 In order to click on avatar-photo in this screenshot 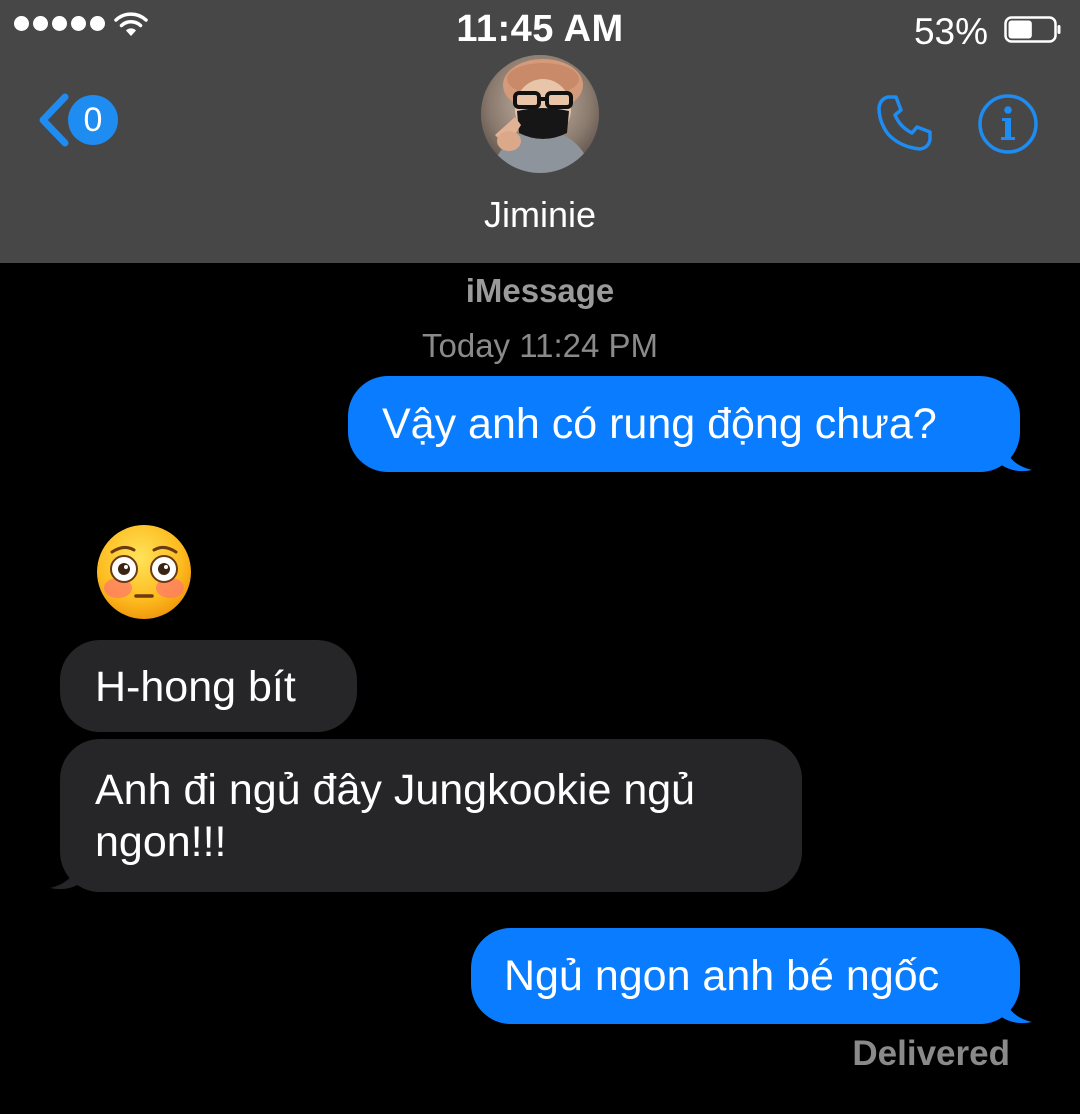, I will do `click(540, 114)`.